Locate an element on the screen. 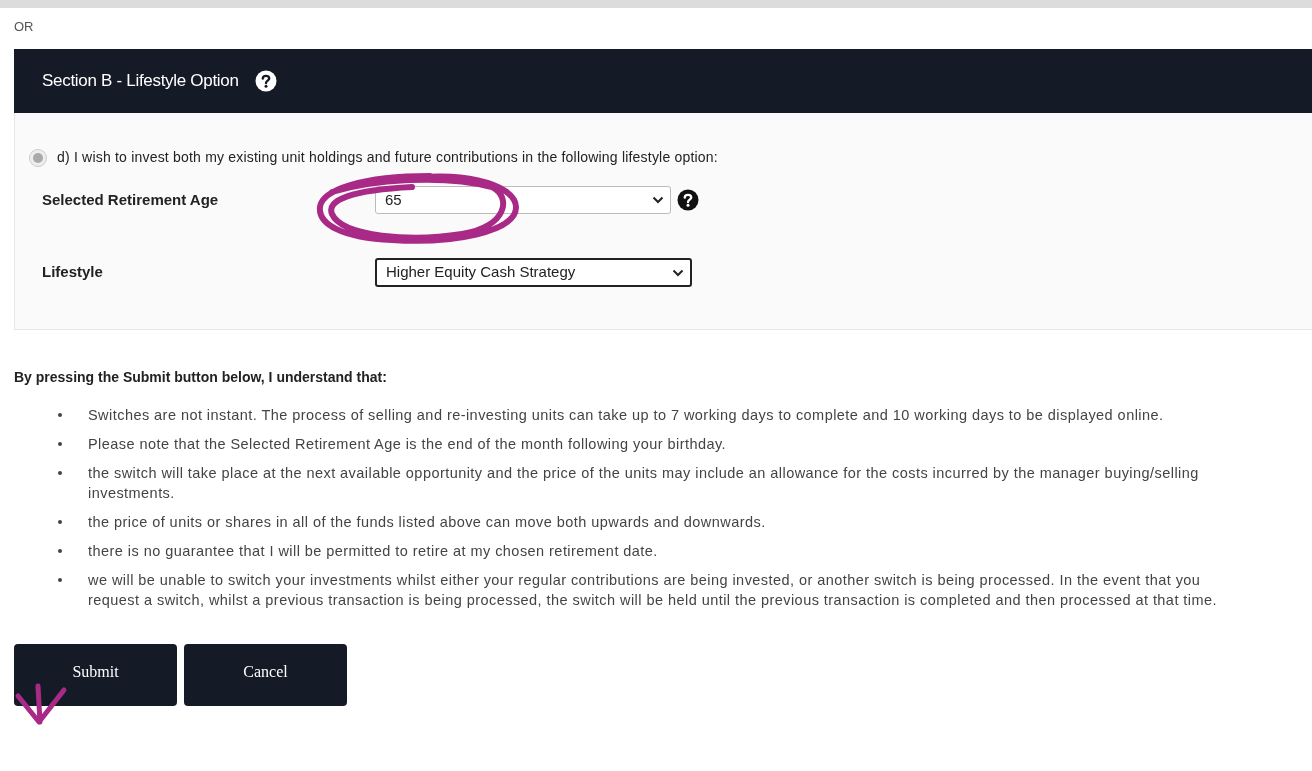 Image resolution: width=1312 pixels, height=771 pixels. terms-item: Please note that the Selected Retirement Age is the end of the month following your birthday. is located at coordinates (407, 444).